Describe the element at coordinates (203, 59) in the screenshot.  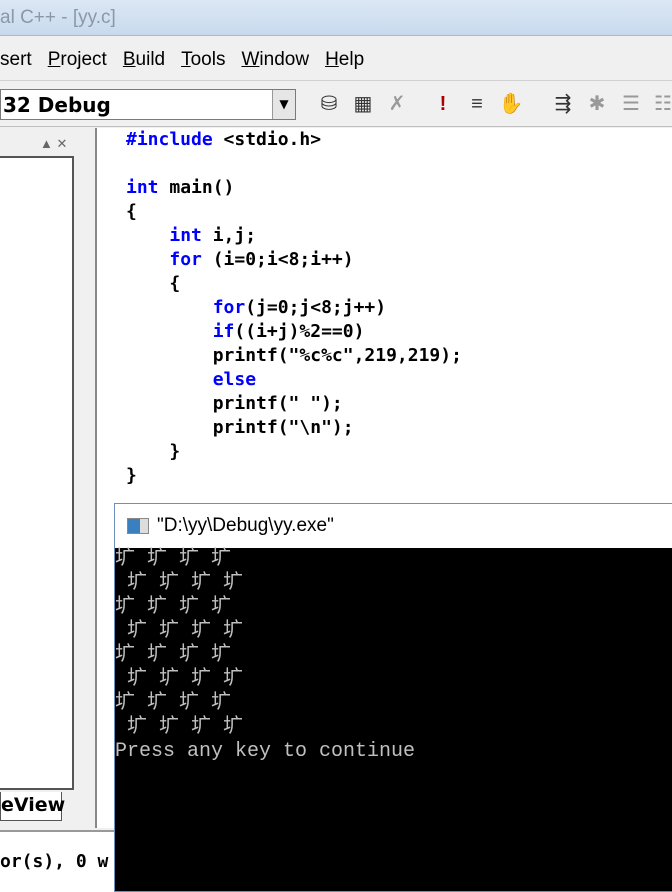
I see `menu-item: Tools` at that location.